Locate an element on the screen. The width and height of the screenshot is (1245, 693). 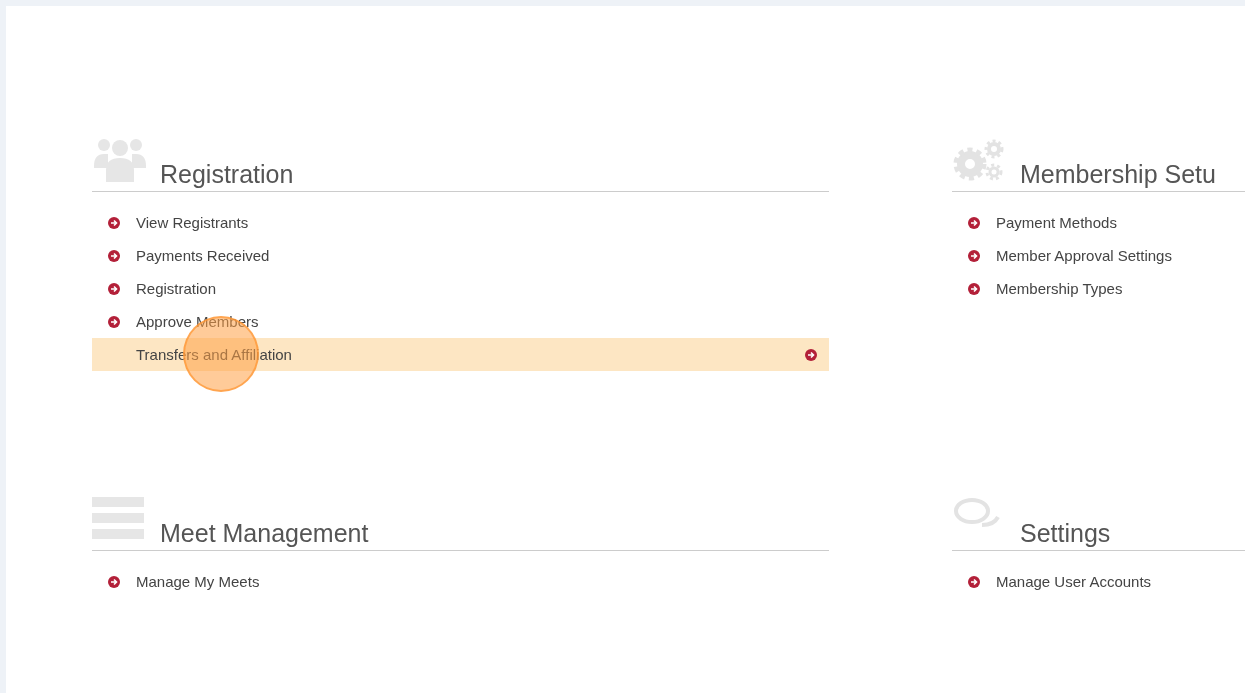
menu-link: View Registrants is located at coordinates (460, 222).